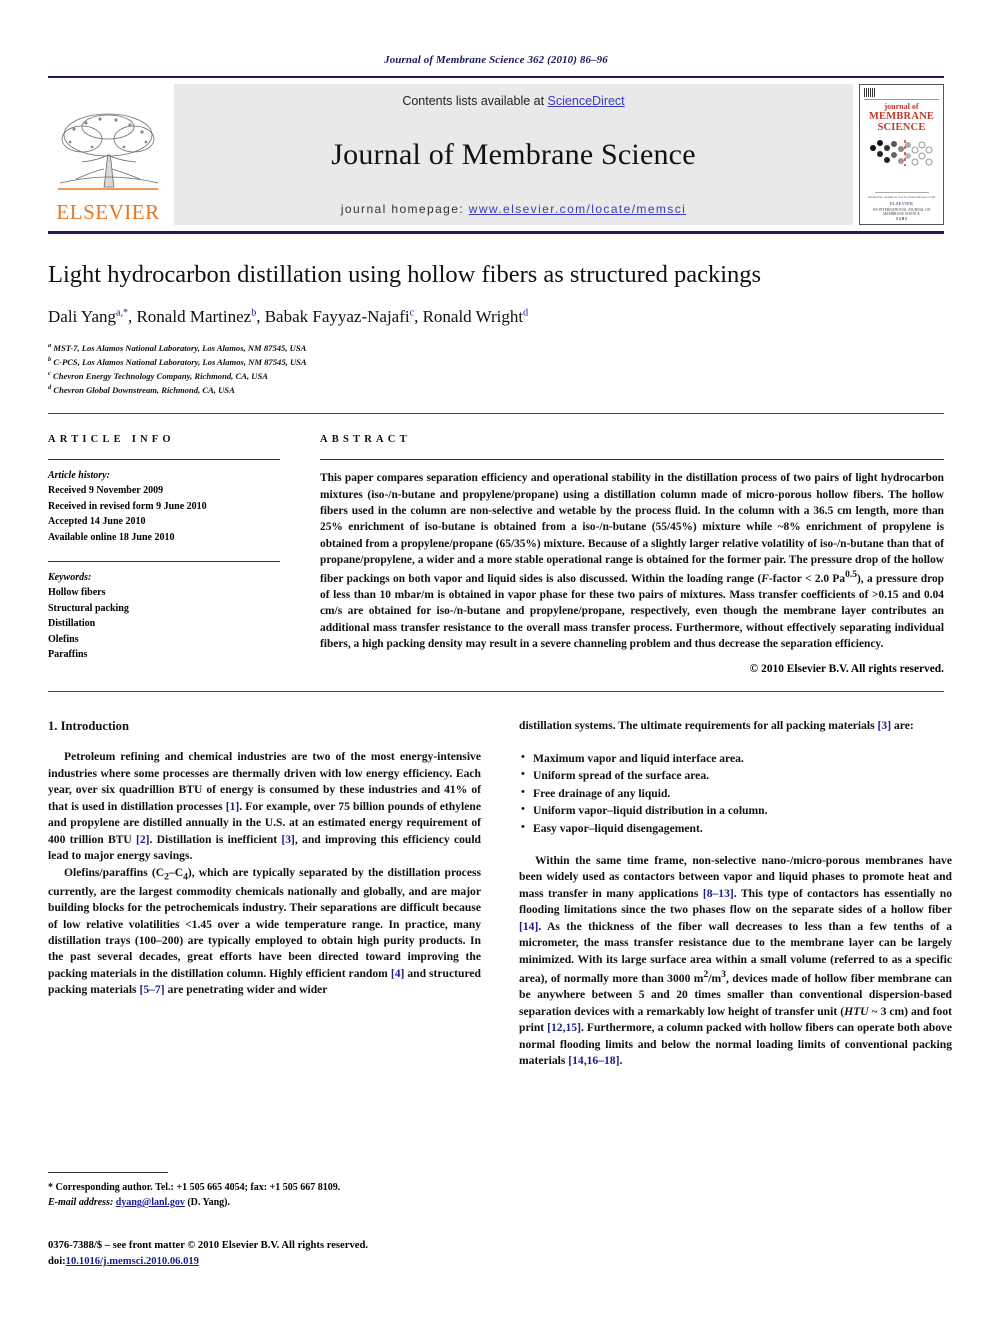 The height and width of the screenshot is (1323, 992). Describe the element at coordinates (586, 101) in the screenshot. I see `sciencedirect-link: ScienceDirect` at that location.